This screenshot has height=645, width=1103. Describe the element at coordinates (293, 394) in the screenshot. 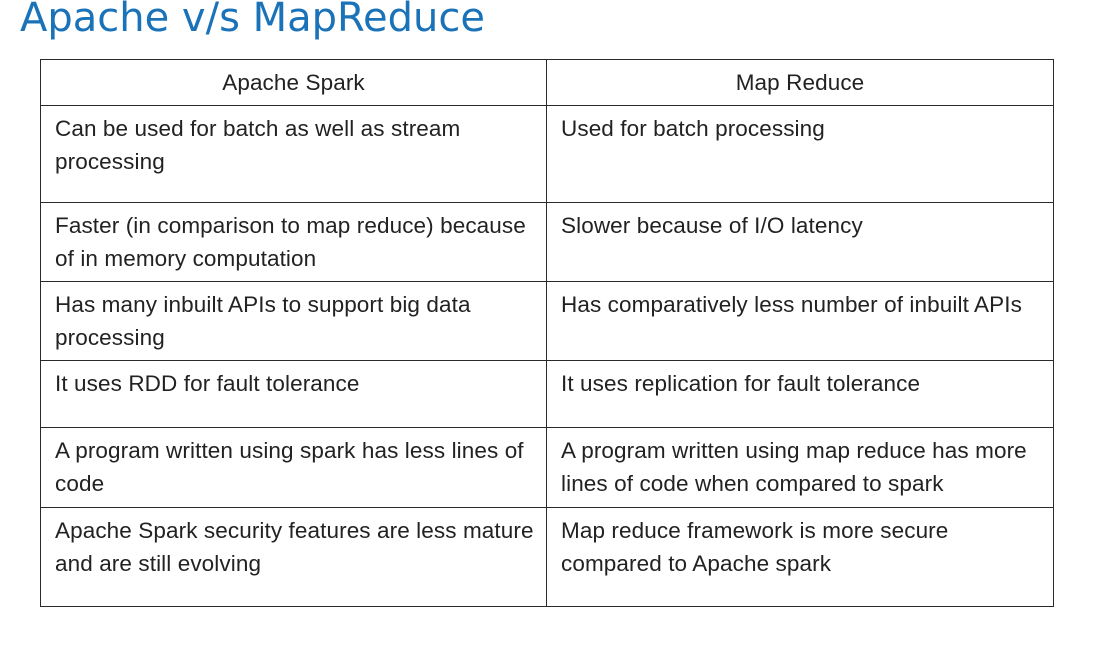

I see `spark-cell: It uses RDD for fault tolerance` at that location.